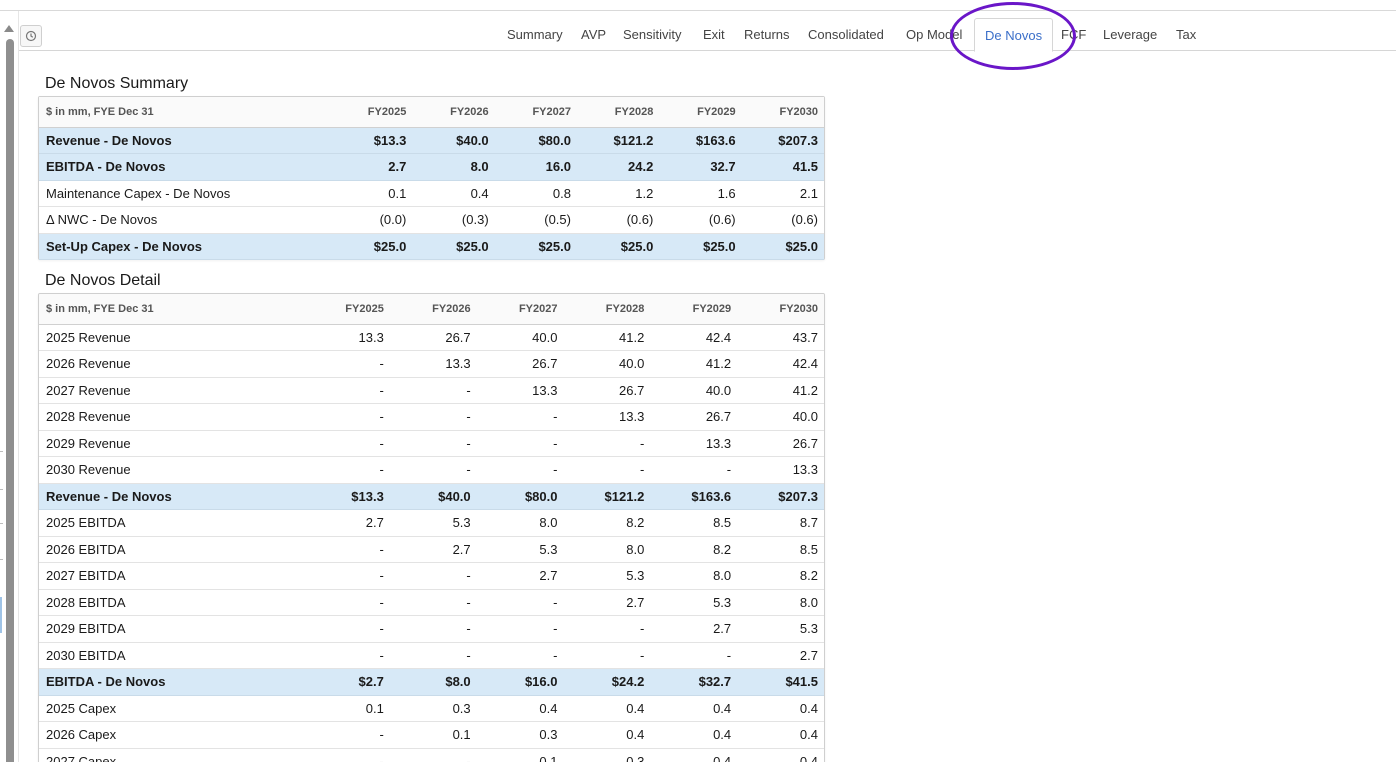 This screenshot has height=762, width=1396. I want to click on value-cell: $163.6, so click(700, 140).